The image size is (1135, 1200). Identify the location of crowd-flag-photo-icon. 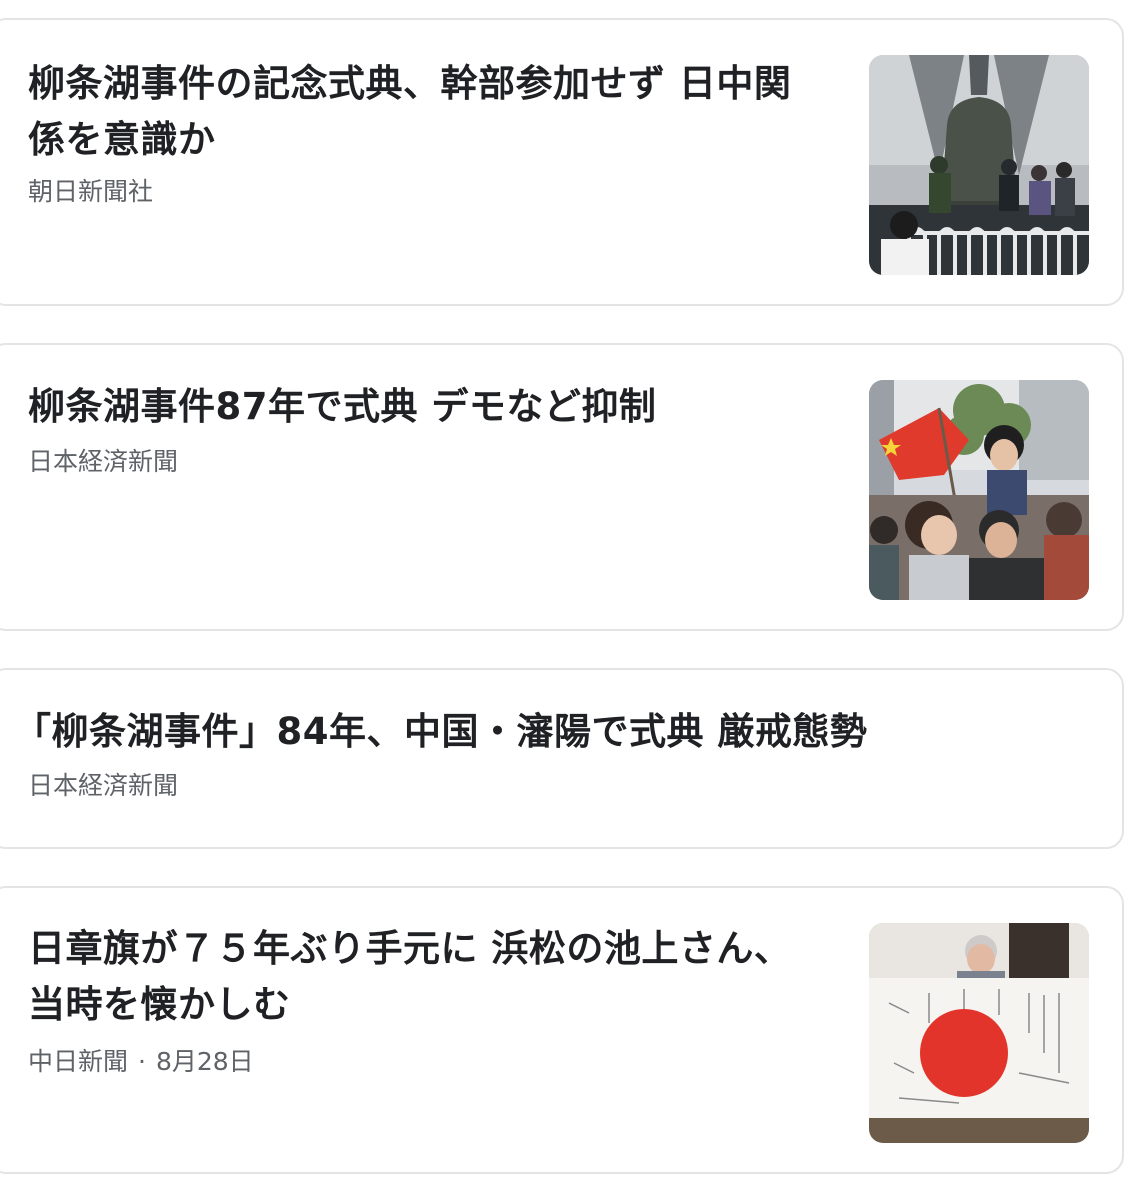
(979, 490).